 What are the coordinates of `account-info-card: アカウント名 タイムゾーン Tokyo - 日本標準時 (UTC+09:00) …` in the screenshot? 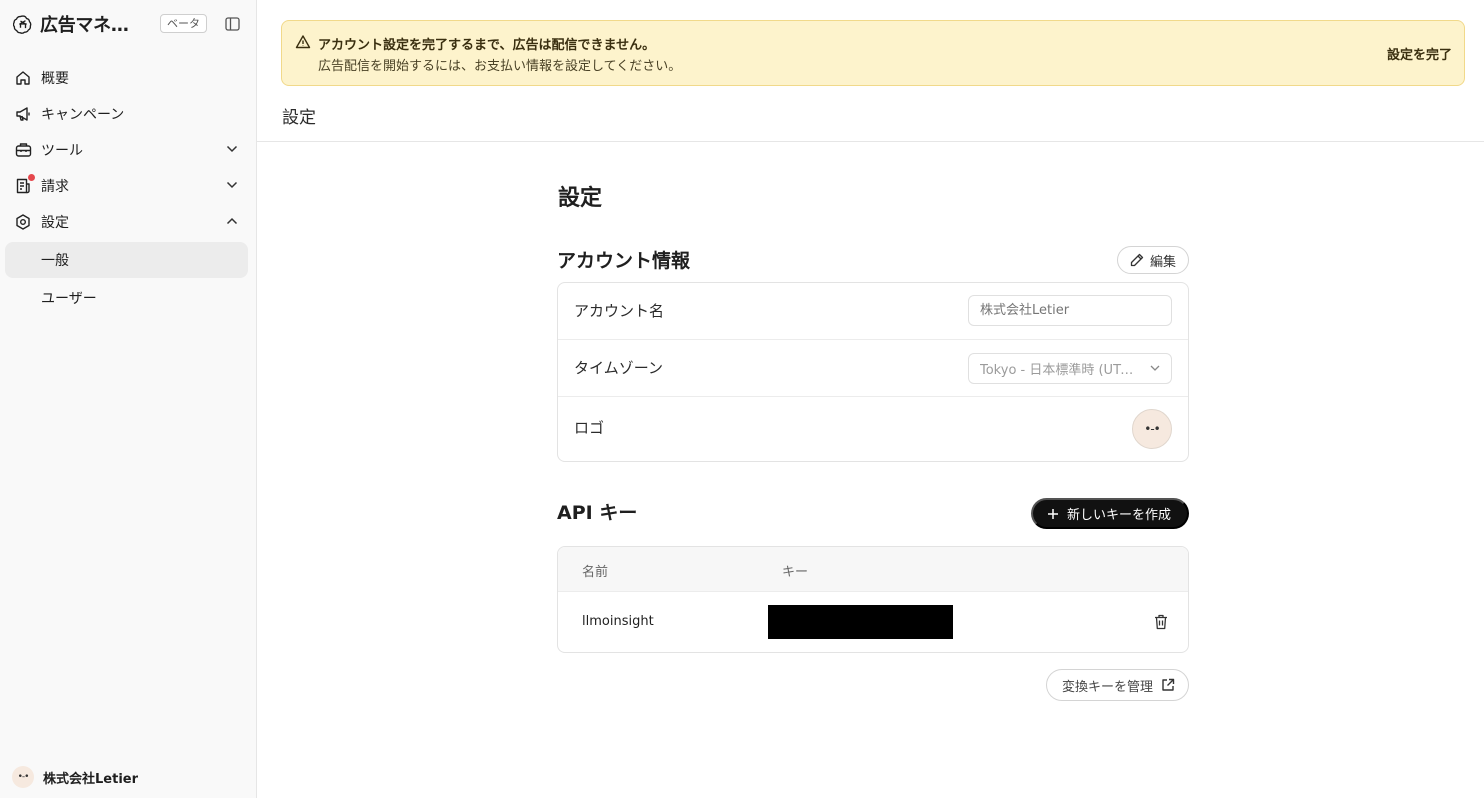 It's located at (873, 372).